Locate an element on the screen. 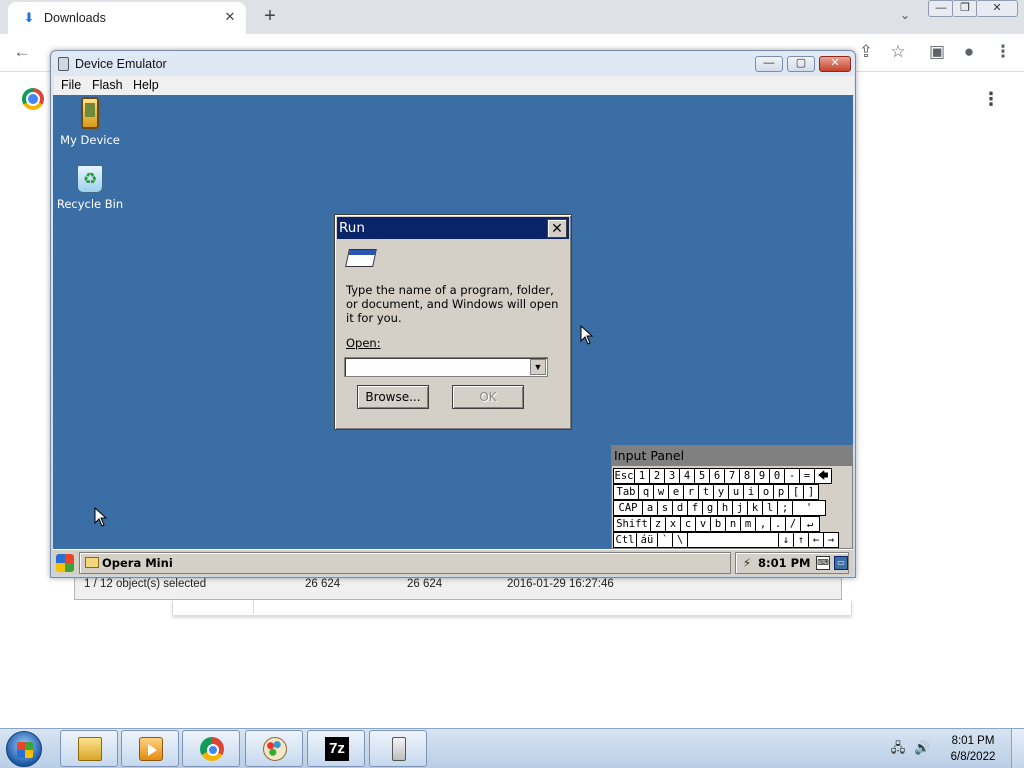  key: 9 is located at coordinates (762, 476).